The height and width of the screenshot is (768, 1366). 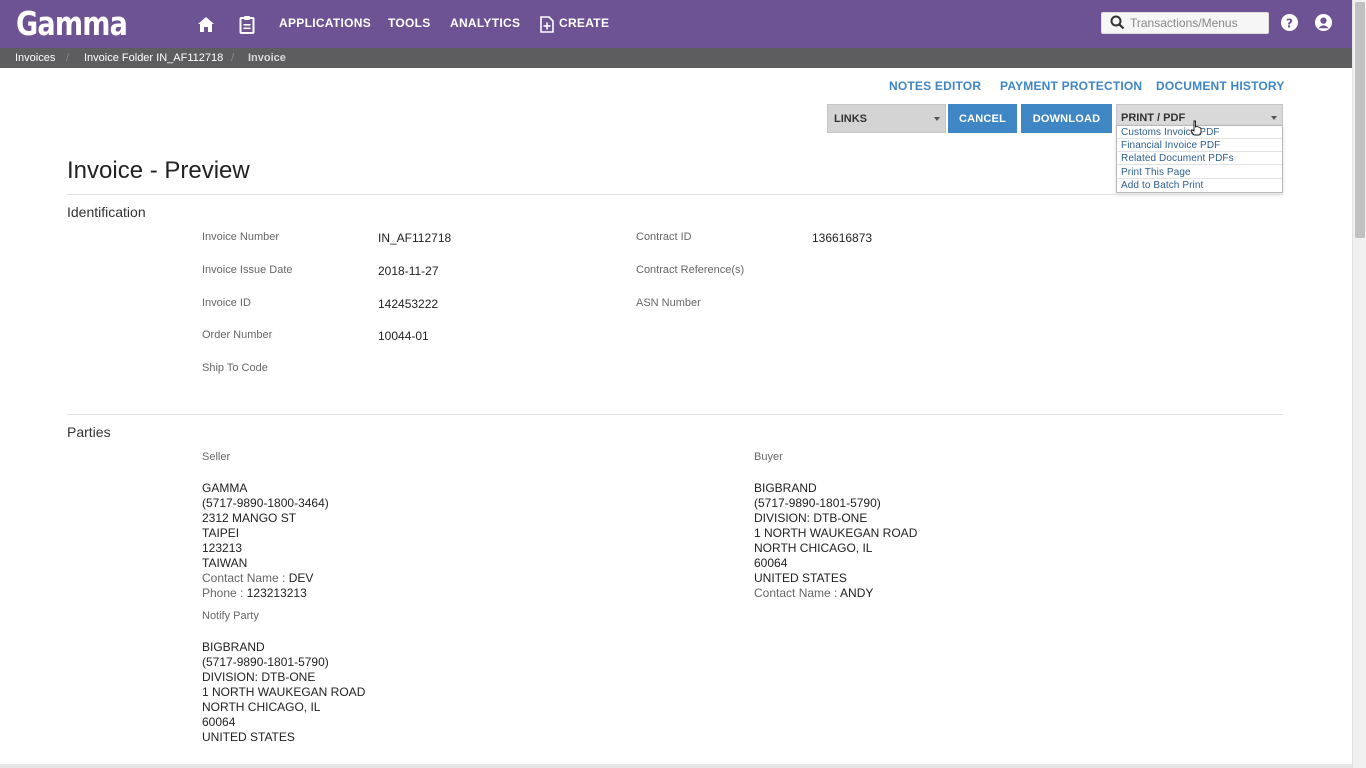 I want to click on field-label-invoice-number: Invoice Number, so click(x=241, y=237).